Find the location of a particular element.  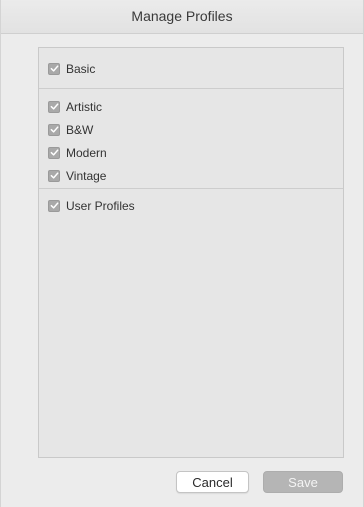

profile-label-bw: B&W is located at coordinates (80, 129).